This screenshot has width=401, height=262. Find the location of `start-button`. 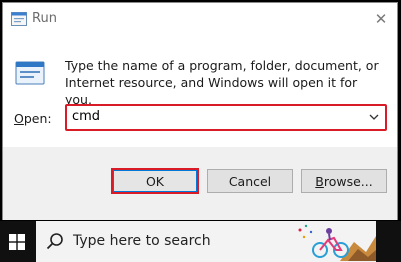

start-button is located at coordinates (17, 241).